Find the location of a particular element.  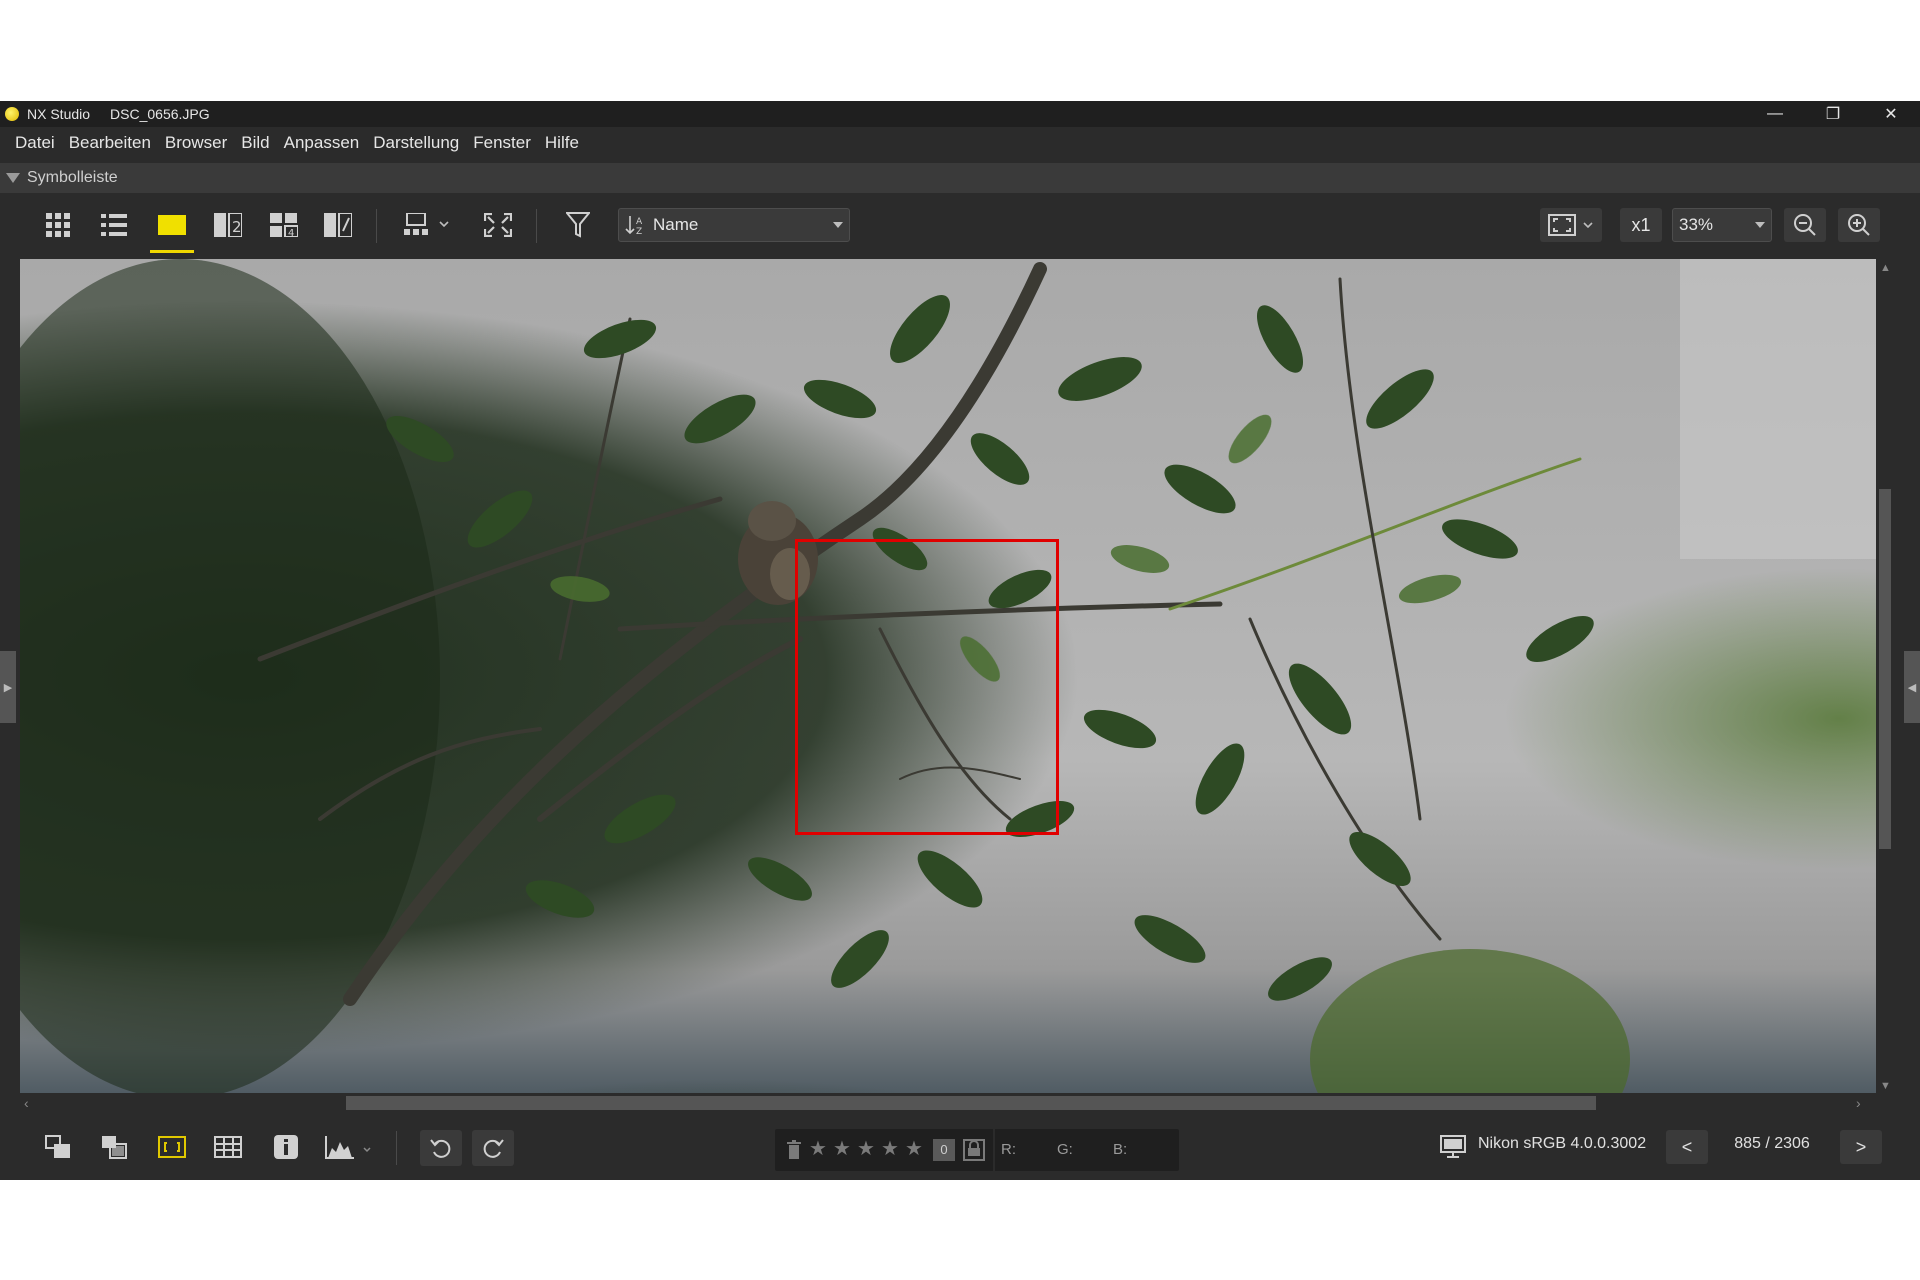

fit-to-window-select is located at coordinates (1571, 225).